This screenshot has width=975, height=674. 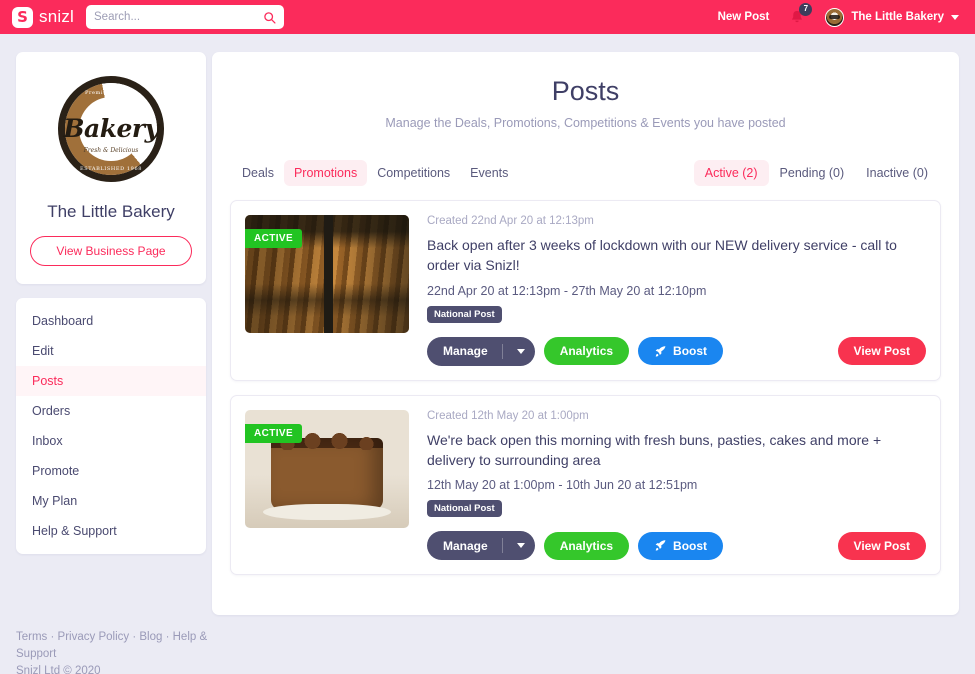 I want to click on top-nav-actions: New Post 7 The Little Bakery, so click(x=840, y=14).